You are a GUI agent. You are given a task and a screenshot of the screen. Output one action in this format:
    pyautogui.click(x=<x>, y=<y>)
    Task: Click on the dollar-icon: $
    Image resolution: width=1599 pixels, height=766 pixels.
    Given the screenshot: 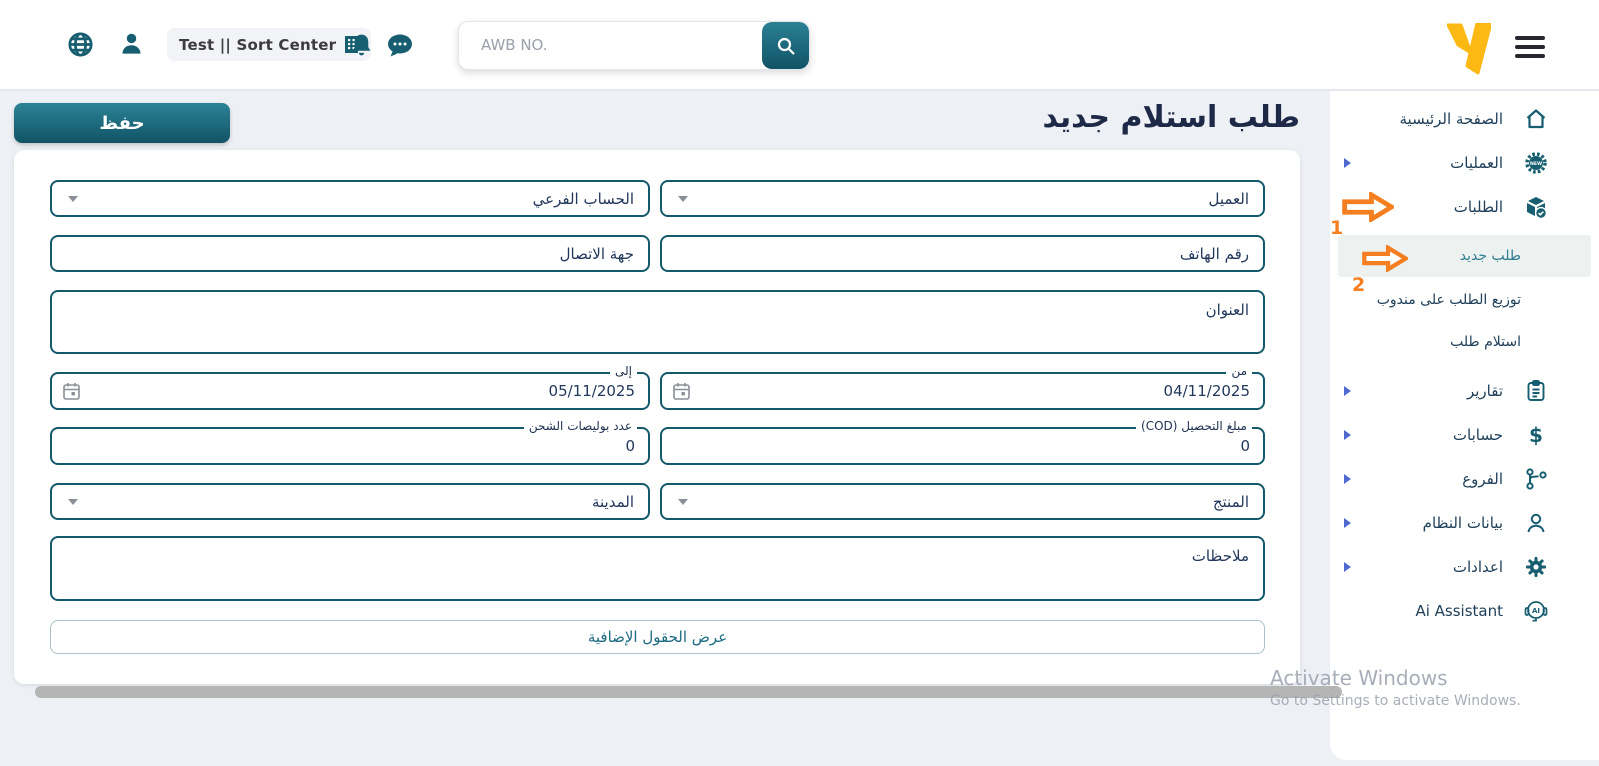 What is the action you would take?
    pyautogui.click(x=1536, y=435)
    